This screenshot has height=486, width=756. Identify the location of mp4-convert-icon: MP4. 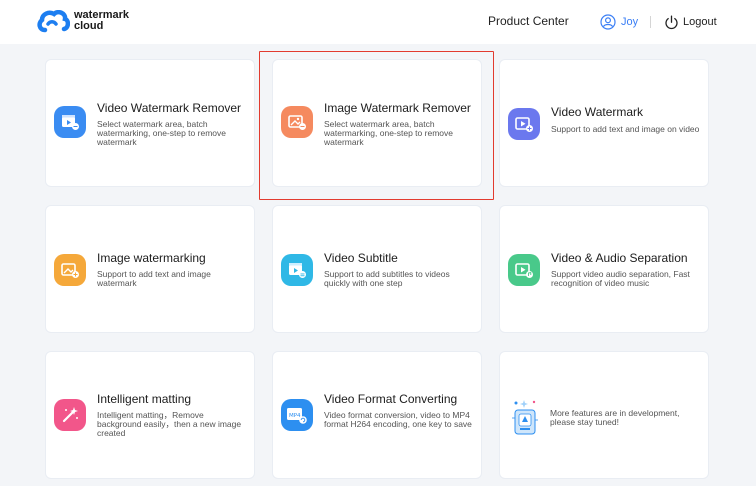
(297, 415).